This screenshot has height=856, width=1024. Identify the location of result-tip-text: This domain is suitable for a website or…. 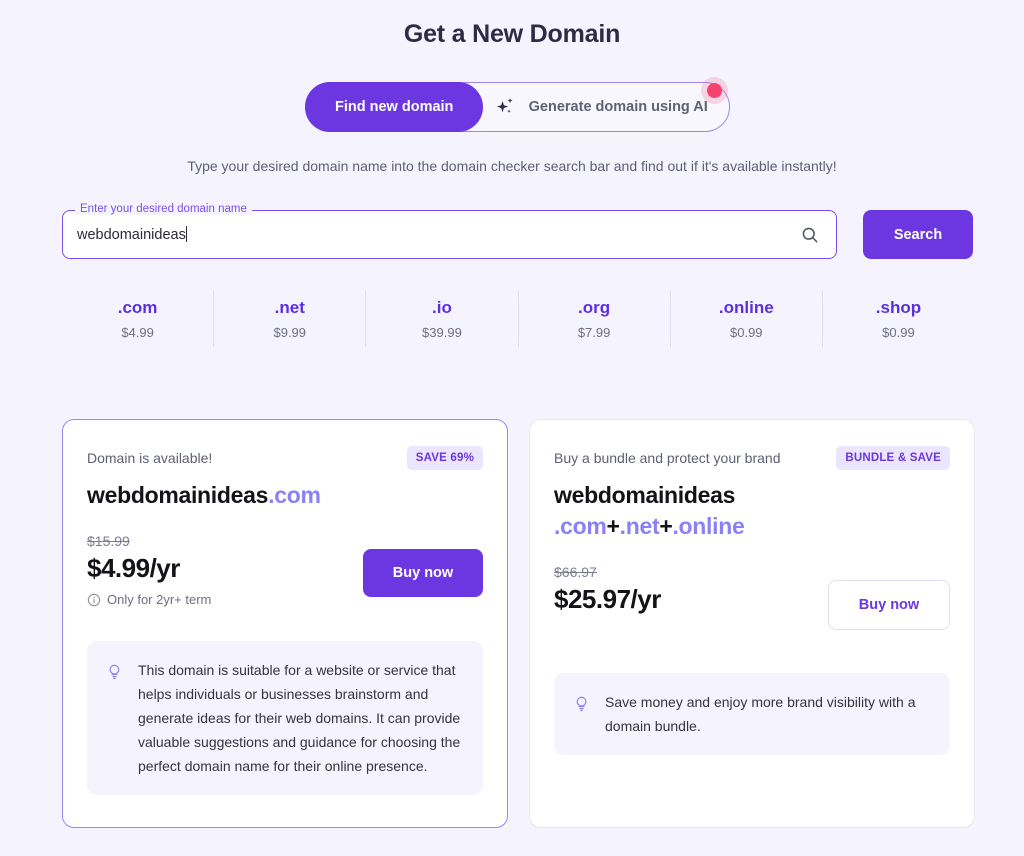
(299, 718).